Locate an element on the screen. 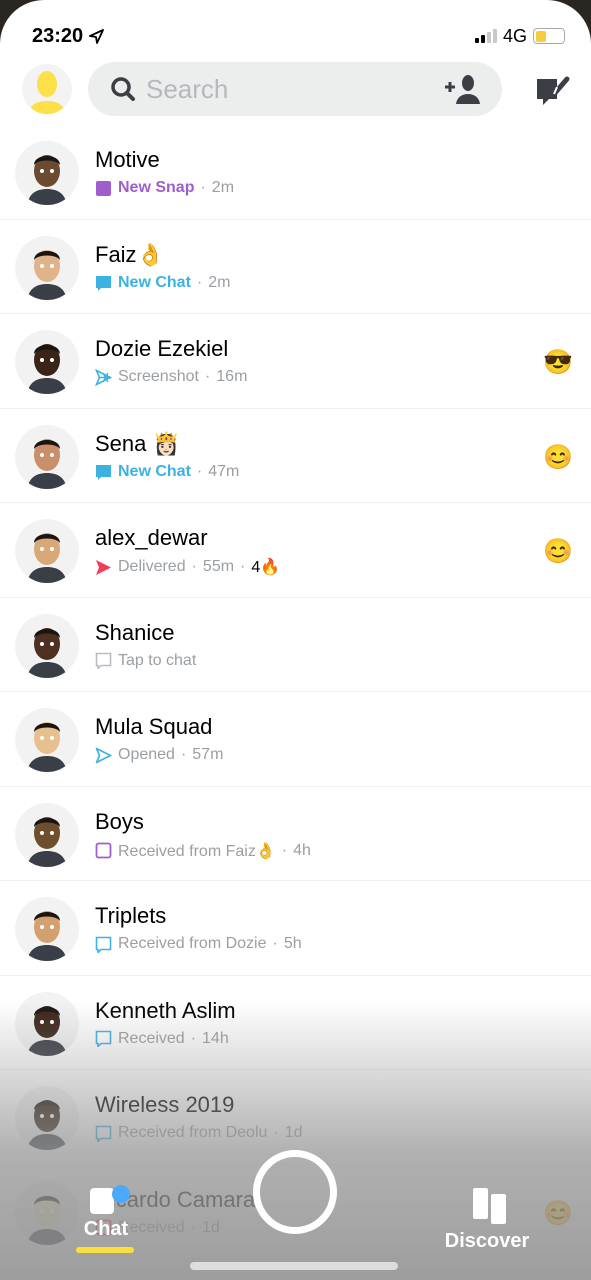 The width and height of the screenshot is (591, 1280). search-placeholder: Search is located at coordinates (187, 88).